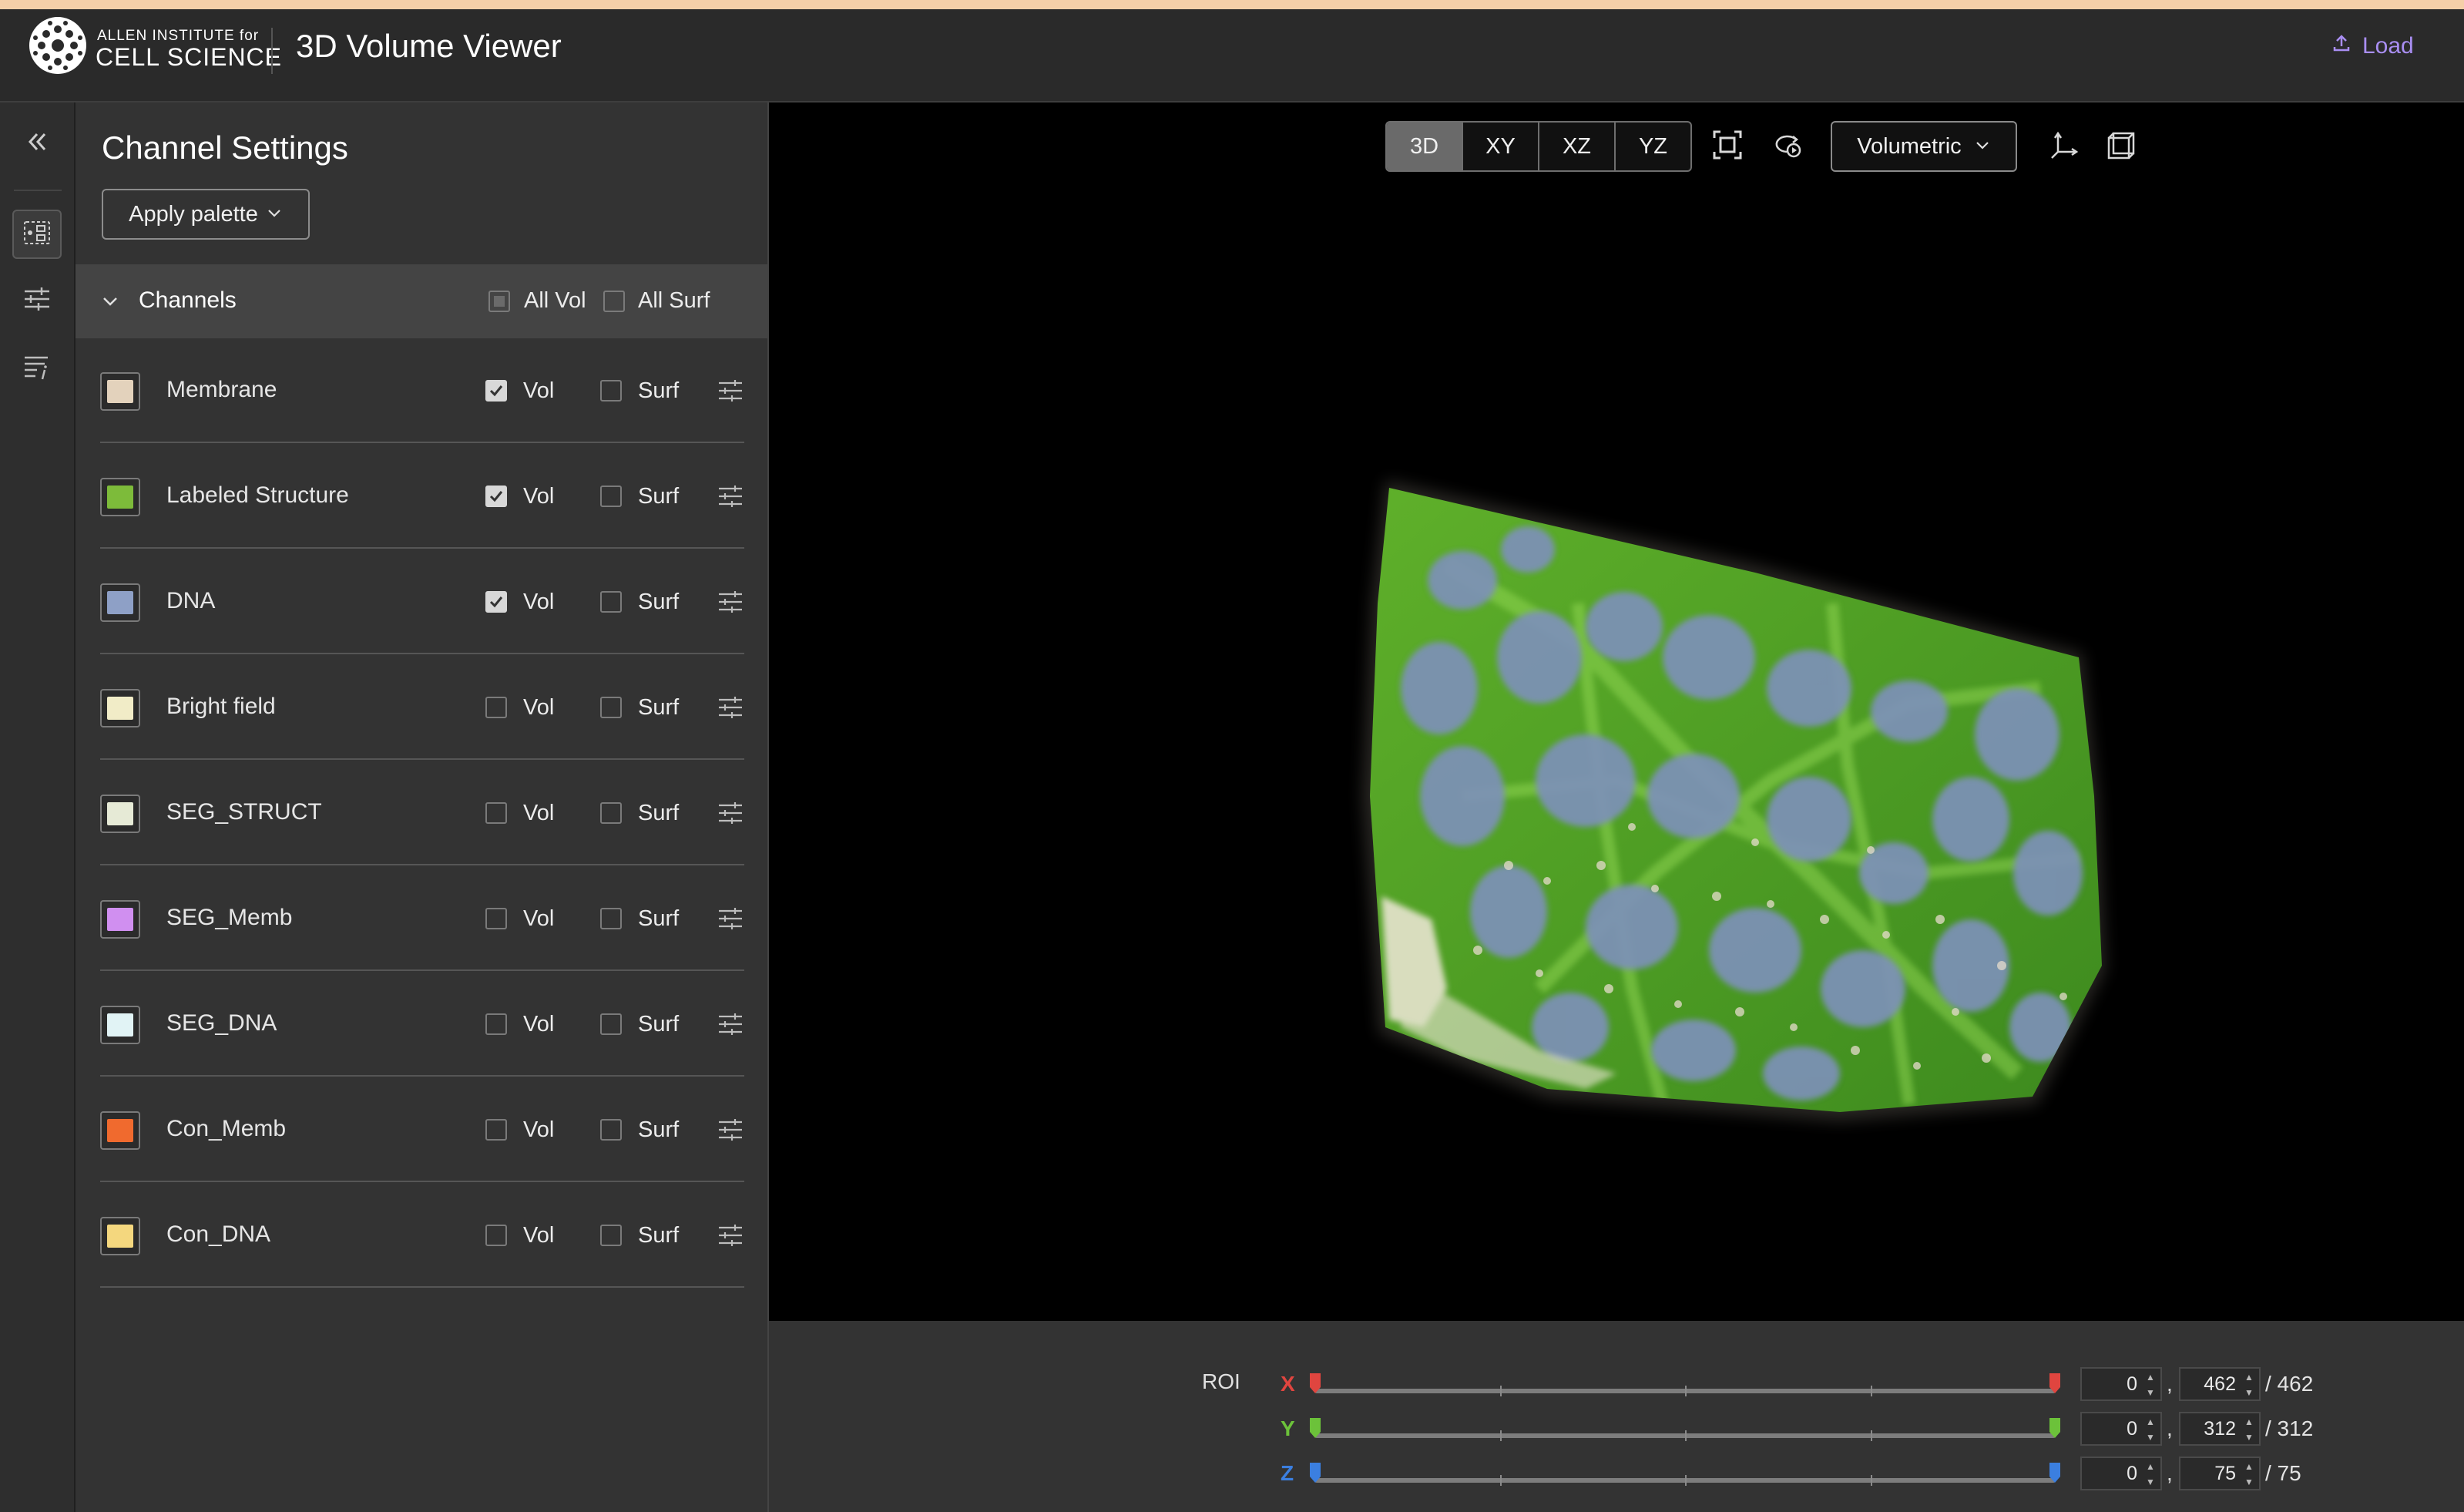 The image size is (2464, 1512). I want to click on global-settings-tab, so click(37, 301).